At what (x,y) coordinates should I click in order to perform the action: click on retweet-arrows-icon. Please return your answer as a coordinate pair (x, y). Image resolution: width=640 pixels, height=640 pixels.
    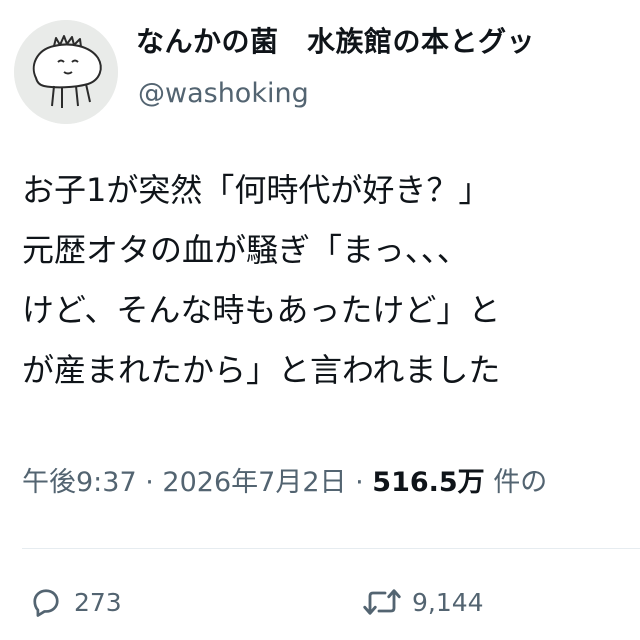
    Looking at the image, I should click on (382, 602).